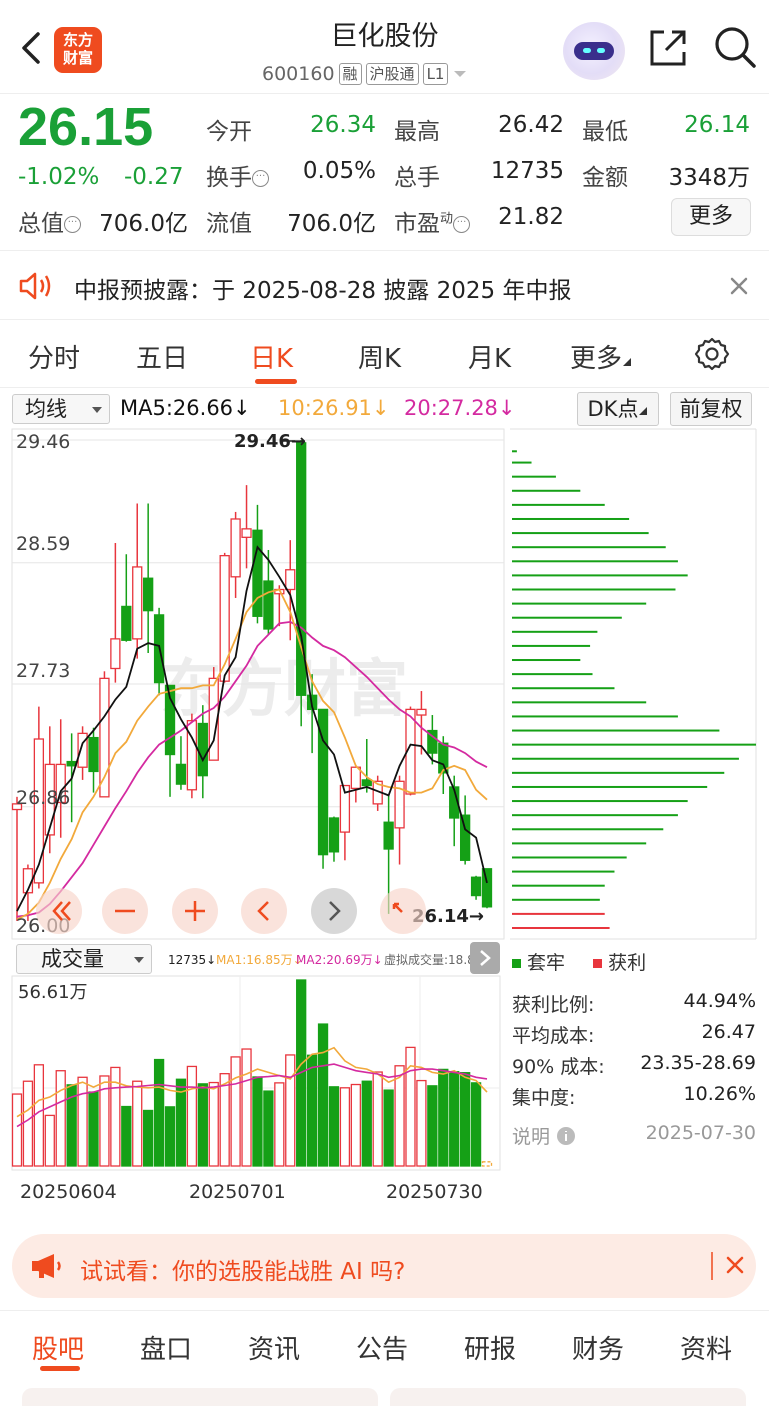  What do you see at coordinates (43, 544) in the screenshot?
I see `y-tick-label: 28.59` at bounding box center [43, 544].